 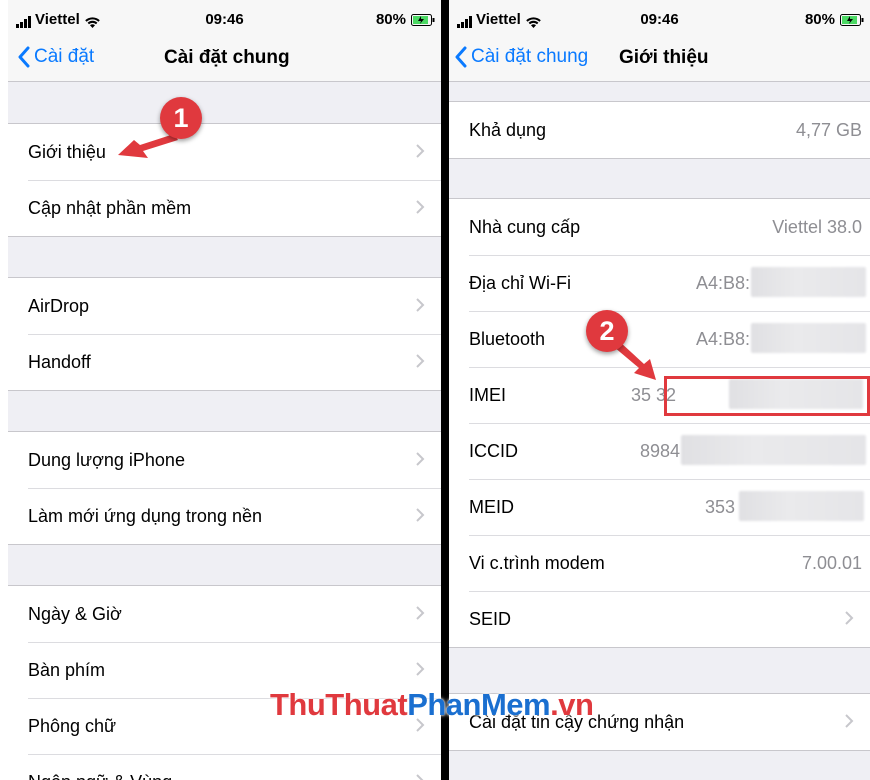 I want to click on row-label: Dung lượng iPhone, so click(x=106, y=459).